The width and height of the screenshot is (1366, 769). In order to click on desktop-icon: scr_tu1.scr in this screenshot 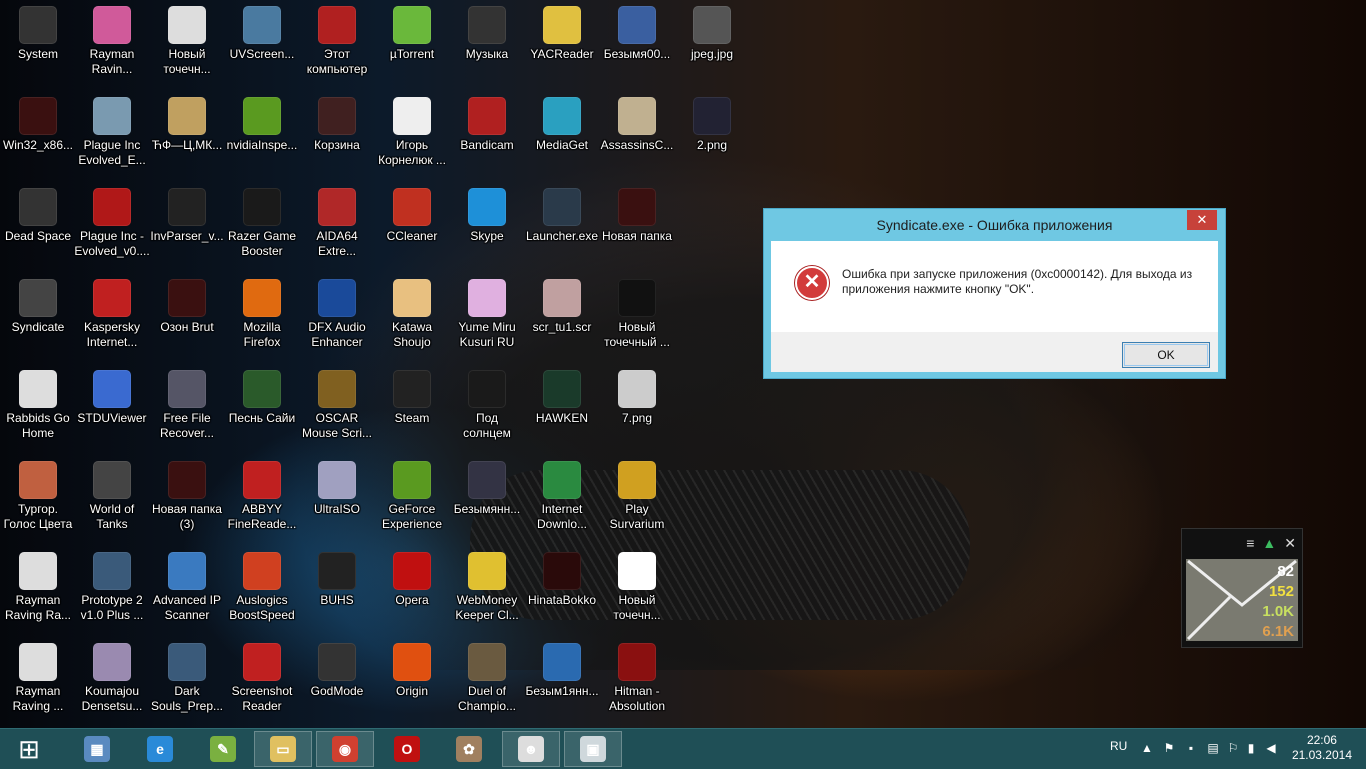, I will do `click(562, 317)`.